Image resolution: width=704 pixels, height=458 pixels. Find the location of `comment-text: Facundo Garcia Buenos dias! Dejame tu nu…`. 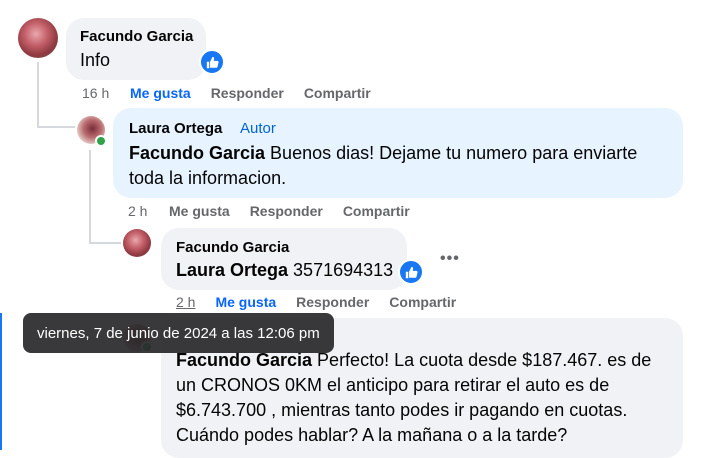

comment-text: Facundo Garcia Buenos dias! Dejame tu nu… is located at coordinates (394, 166).